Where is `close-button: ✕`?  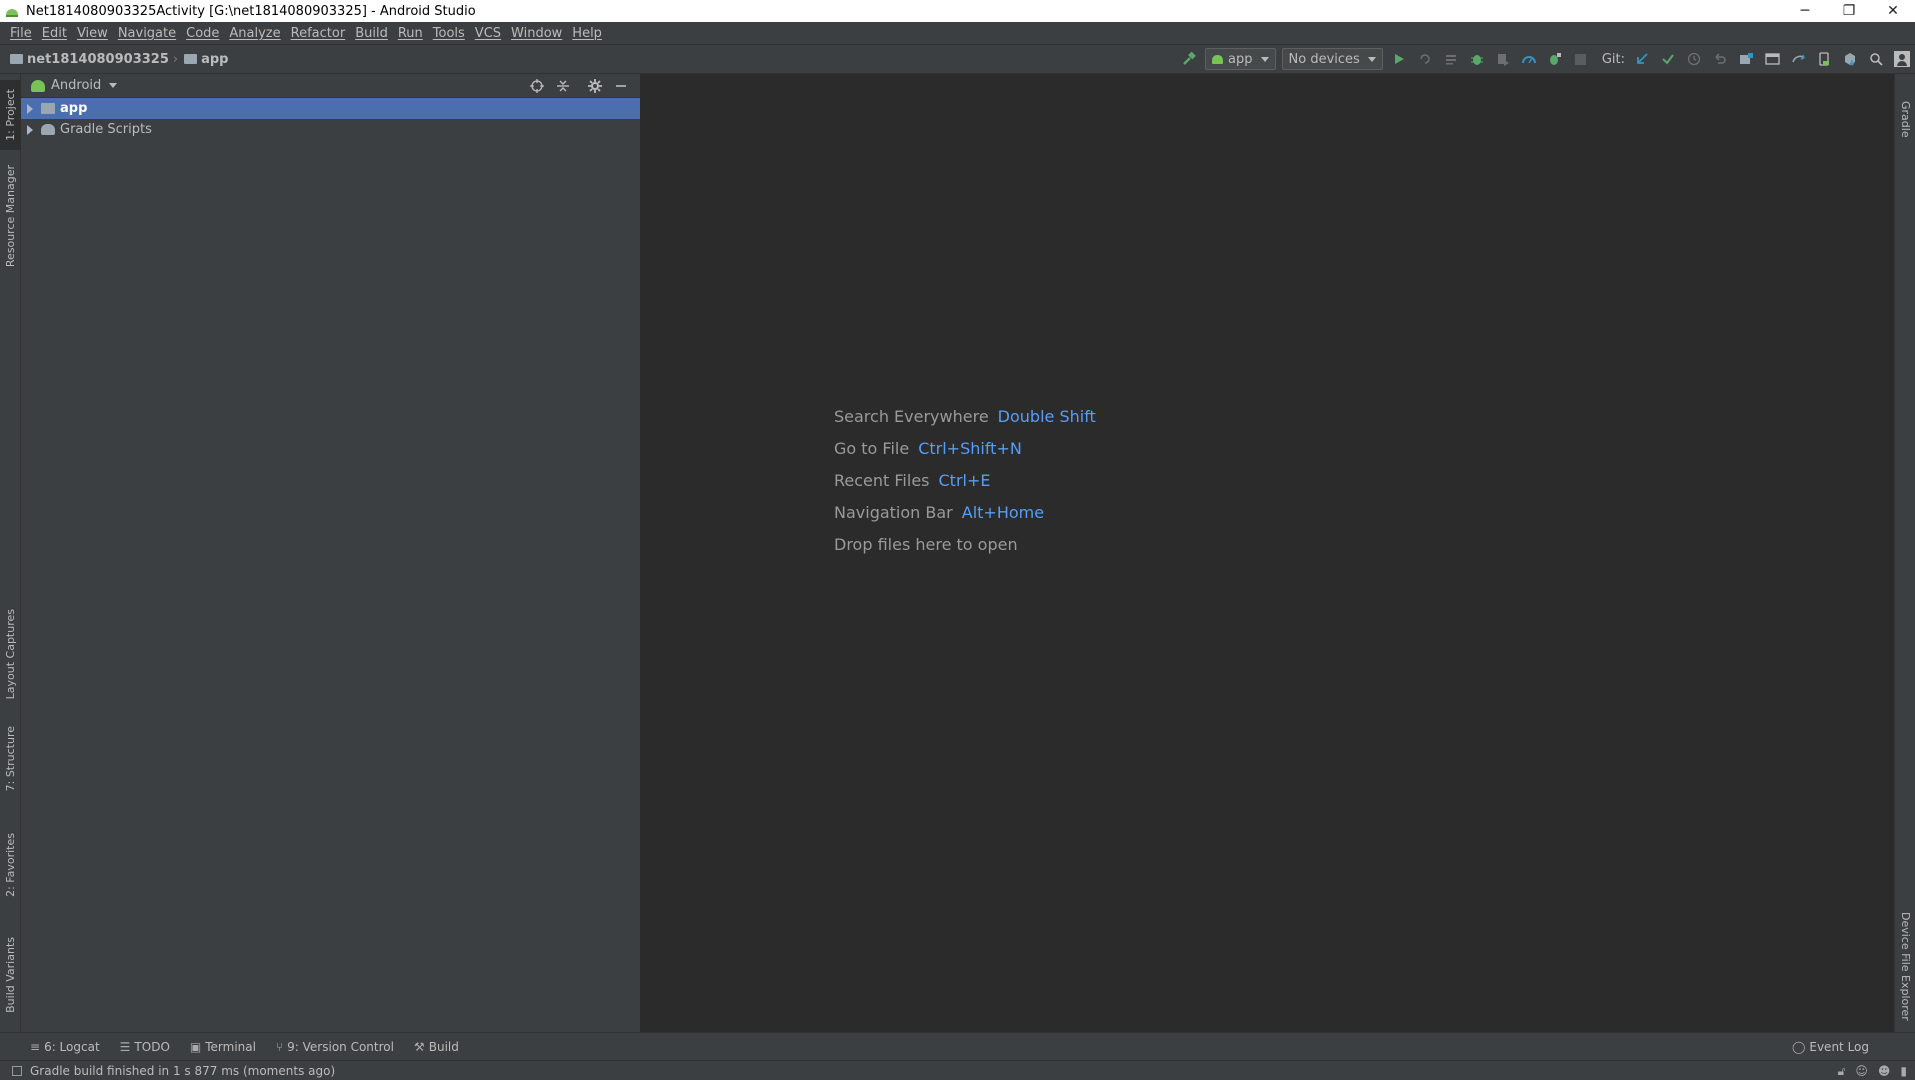 close-button: ✕ is located at coordinates (1893, 11).